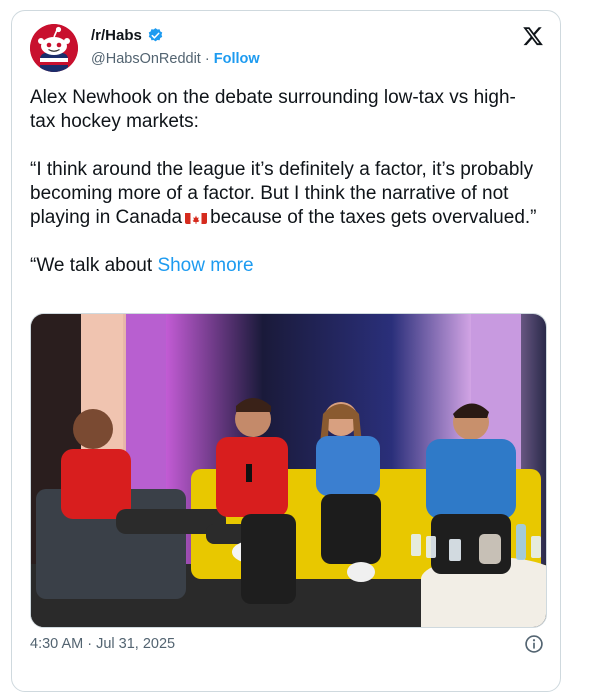 Image resolution: width=603 pixels, height=692 pixels. What do you see at coordinates (94, 265) in the screenshot?
I see `tweet-paragraph-3-text: “We talk about` at bounding box center [94, 265].